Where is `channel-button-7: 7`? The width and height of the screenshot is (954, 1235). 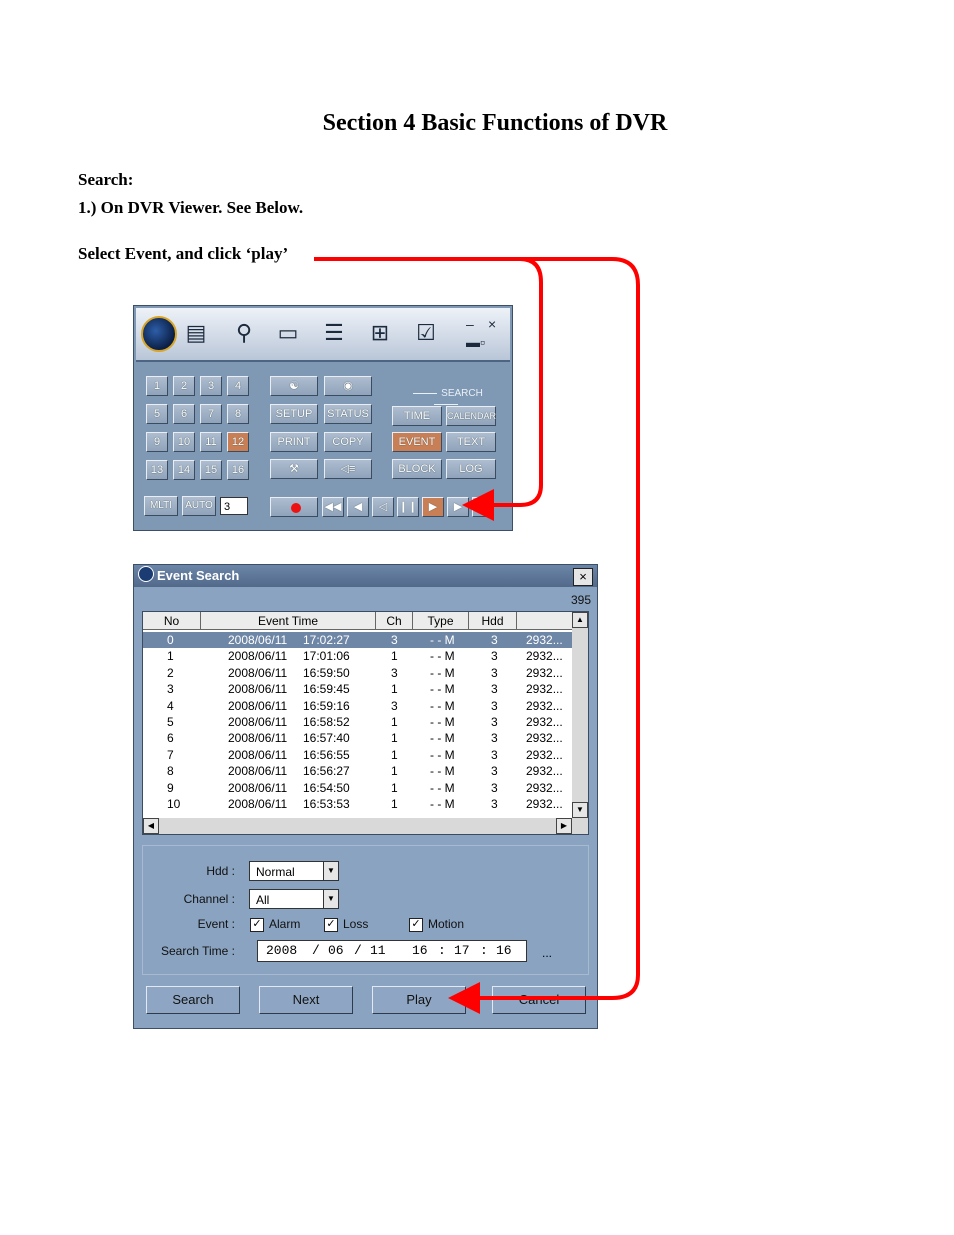
channel-button-7: 7 is located at coordinates (211, 414).